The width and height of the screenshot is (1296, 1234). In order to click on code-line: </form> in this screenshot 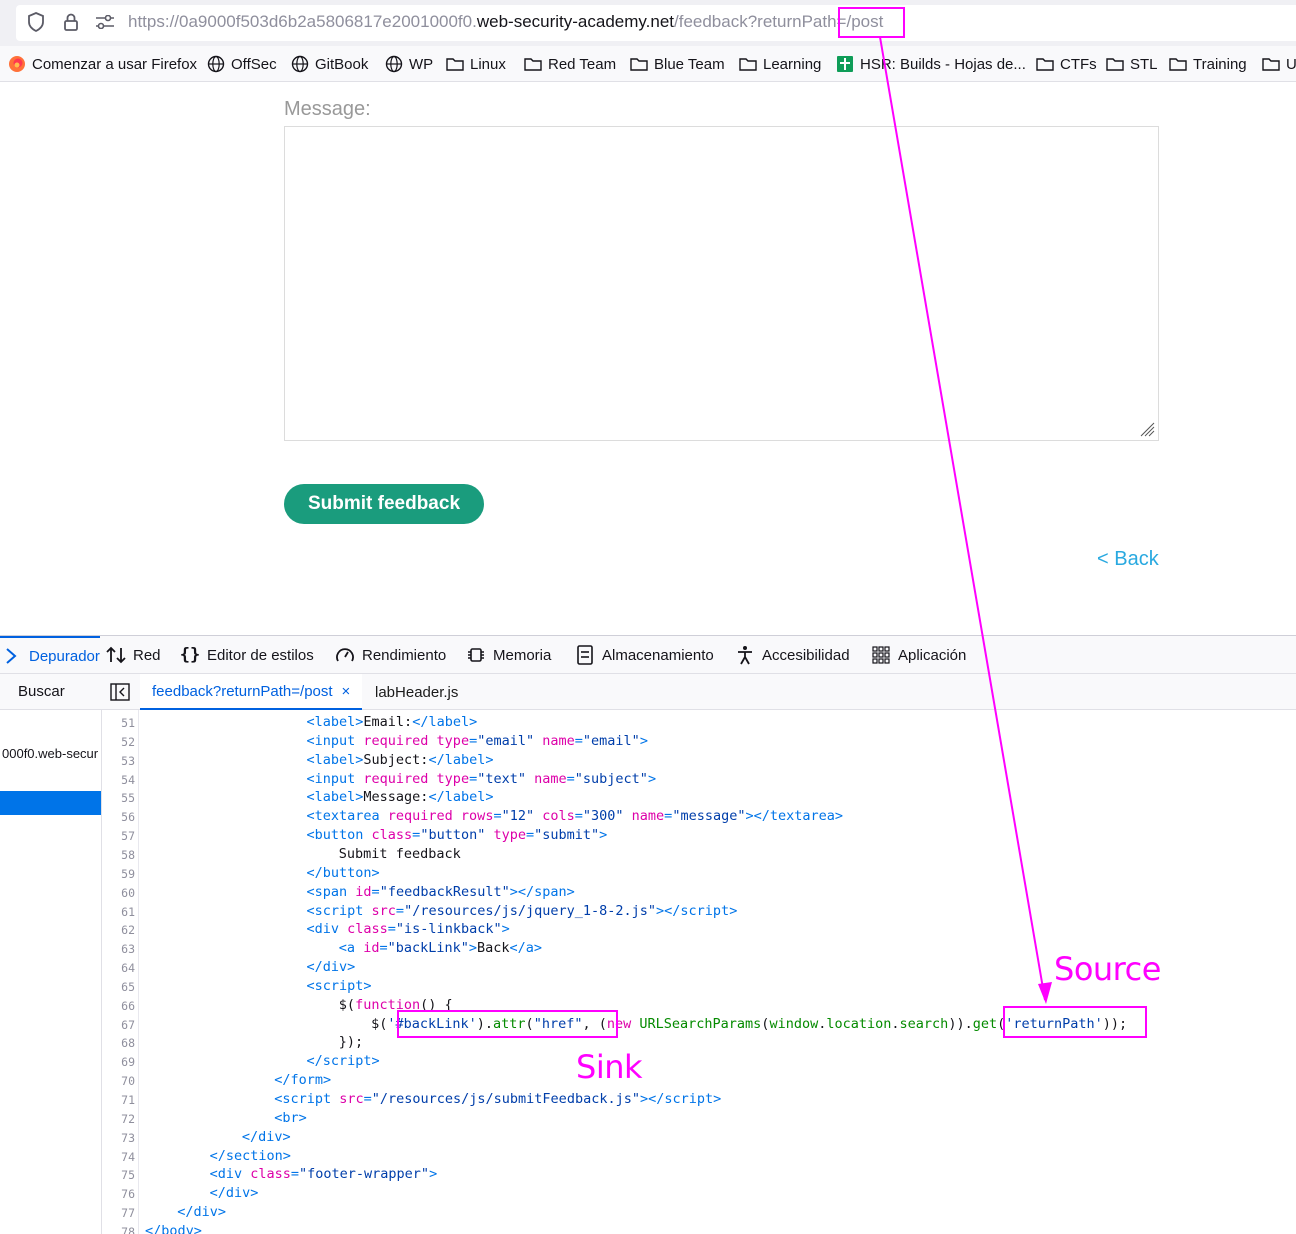, I will do `click(302, 1080)`.